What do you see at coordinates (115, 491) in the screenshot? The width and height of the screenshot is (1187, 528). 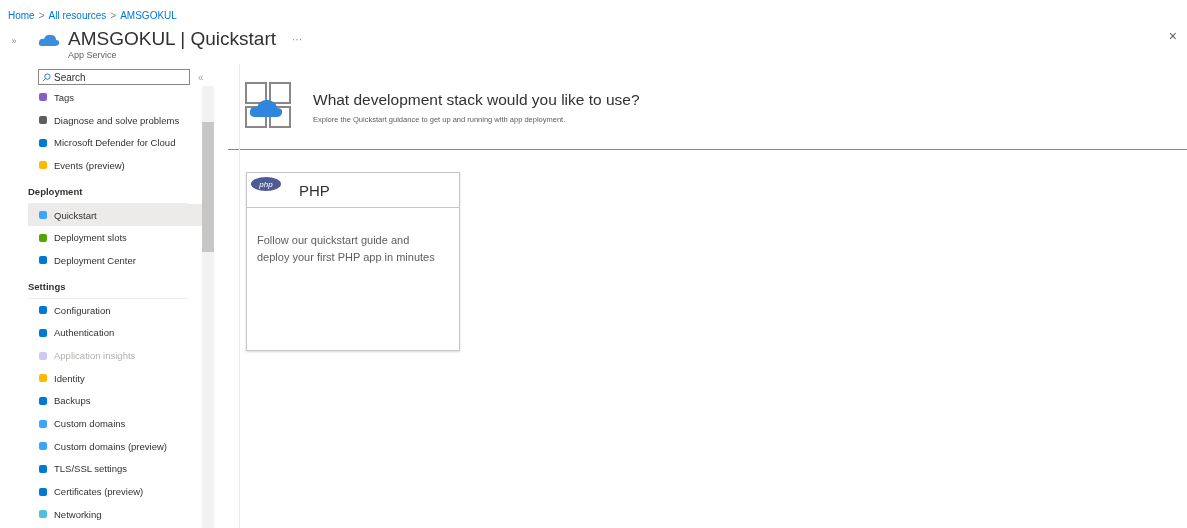 I see `menu-item: Certificates (preview)` at bounding box center [115, 491].